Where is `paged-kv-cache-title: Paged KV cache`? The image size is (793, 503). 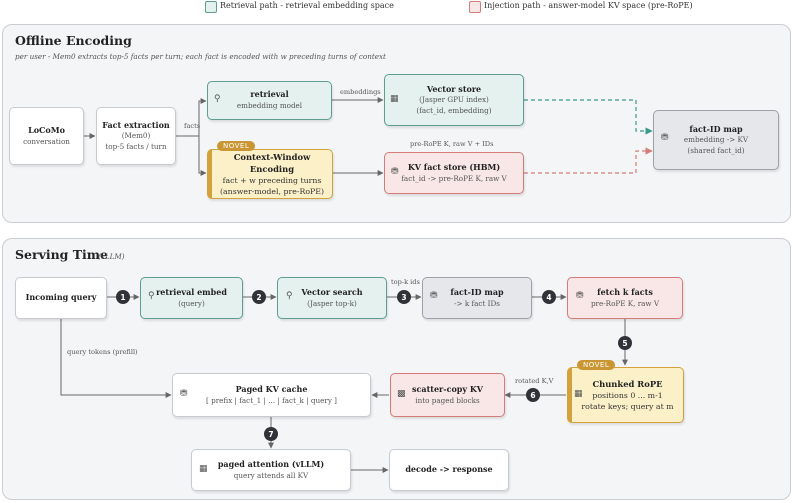
paged-kv-cache-title: Paged KV cache is located at coordinates (271, 388).